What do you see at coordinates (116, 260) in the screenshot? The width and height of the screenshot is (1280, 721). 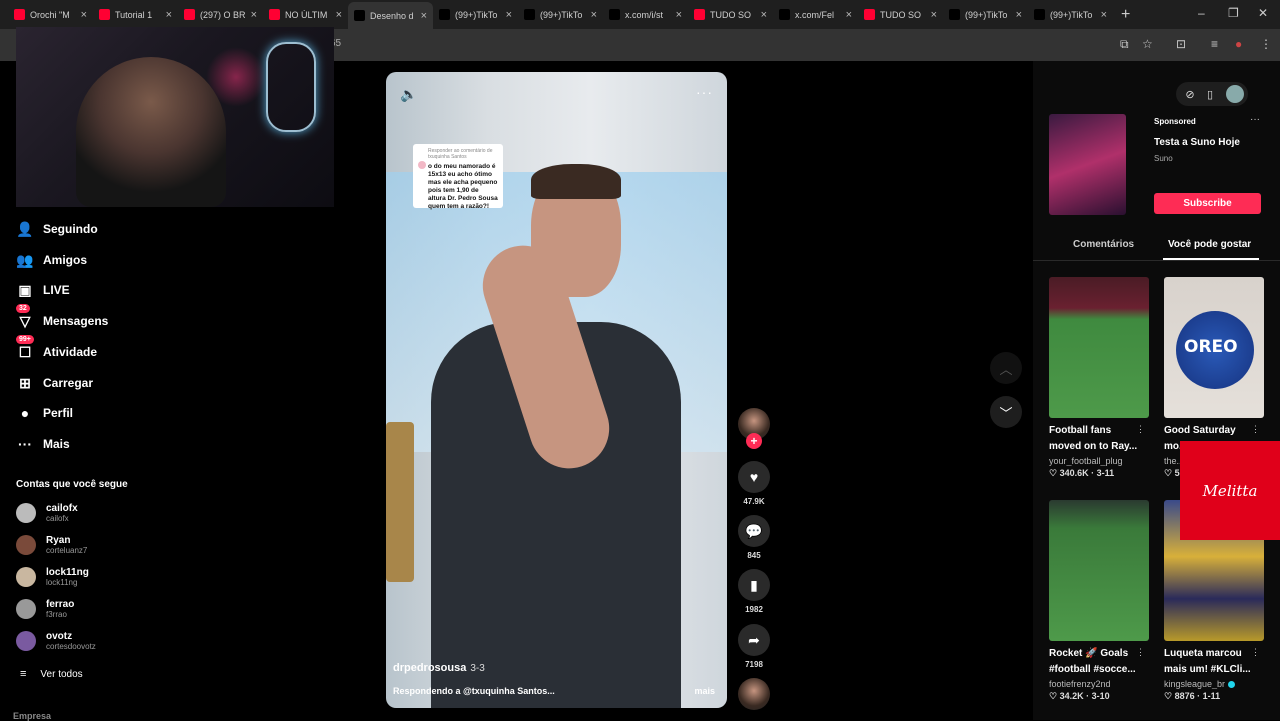 I see `sidebar-item-amigos: 👥 Amigos` at bounding box center [116, 260].